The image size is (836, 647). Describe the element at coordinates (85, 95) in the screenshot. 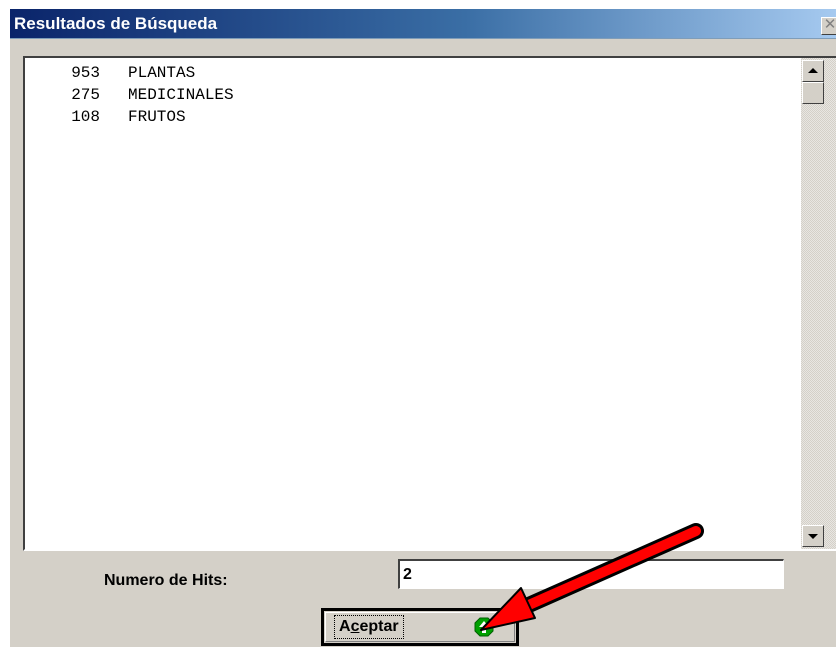

I see `result-count: 275` at that location.